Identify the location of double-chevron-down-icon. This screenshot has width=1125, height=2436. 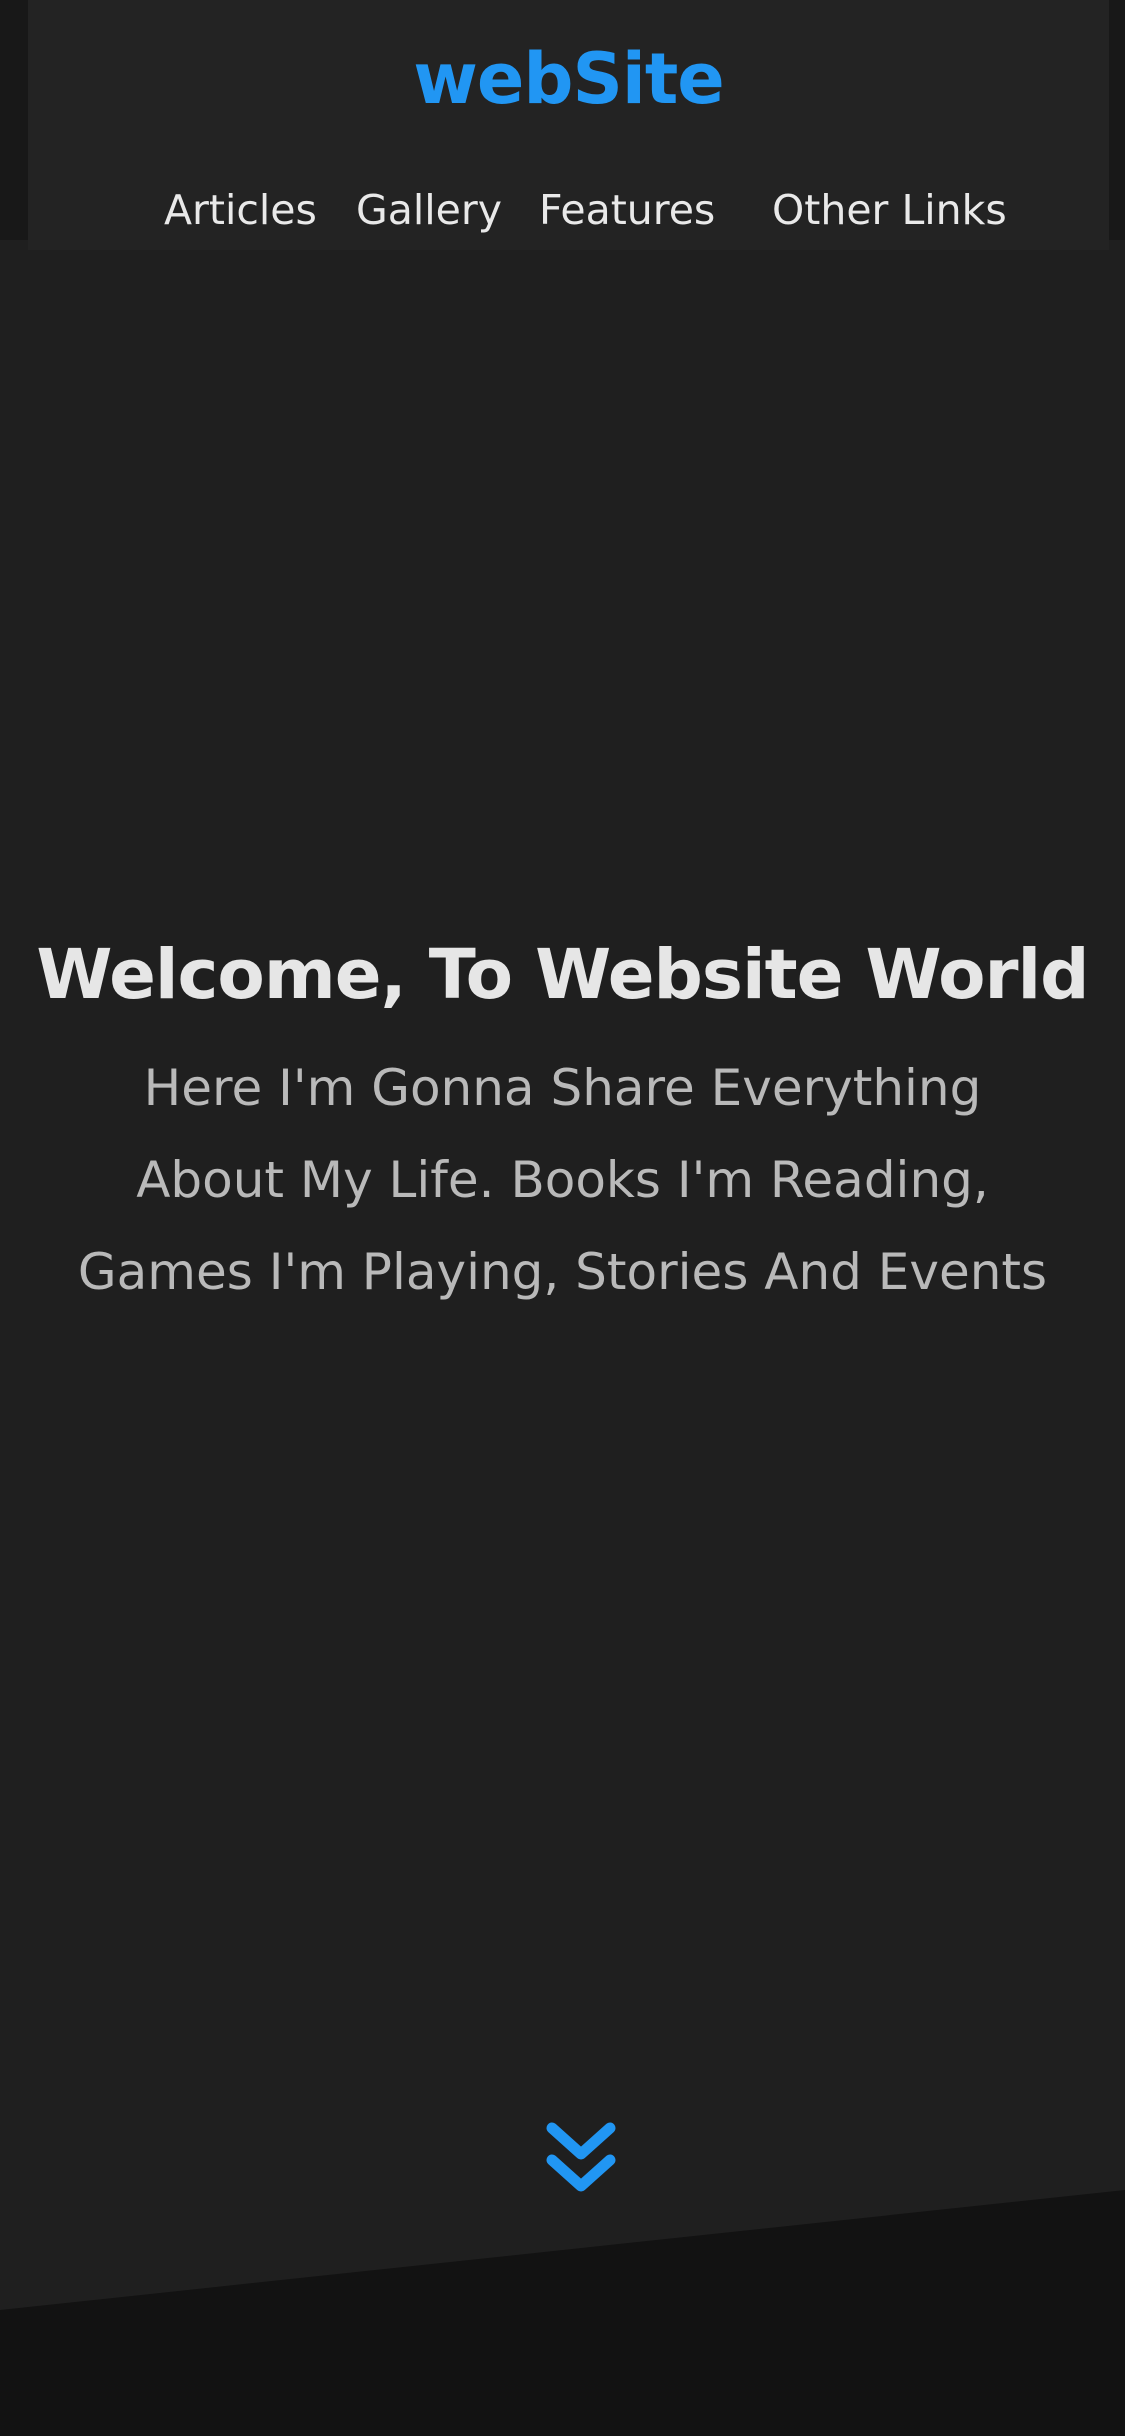
(581, 2162).